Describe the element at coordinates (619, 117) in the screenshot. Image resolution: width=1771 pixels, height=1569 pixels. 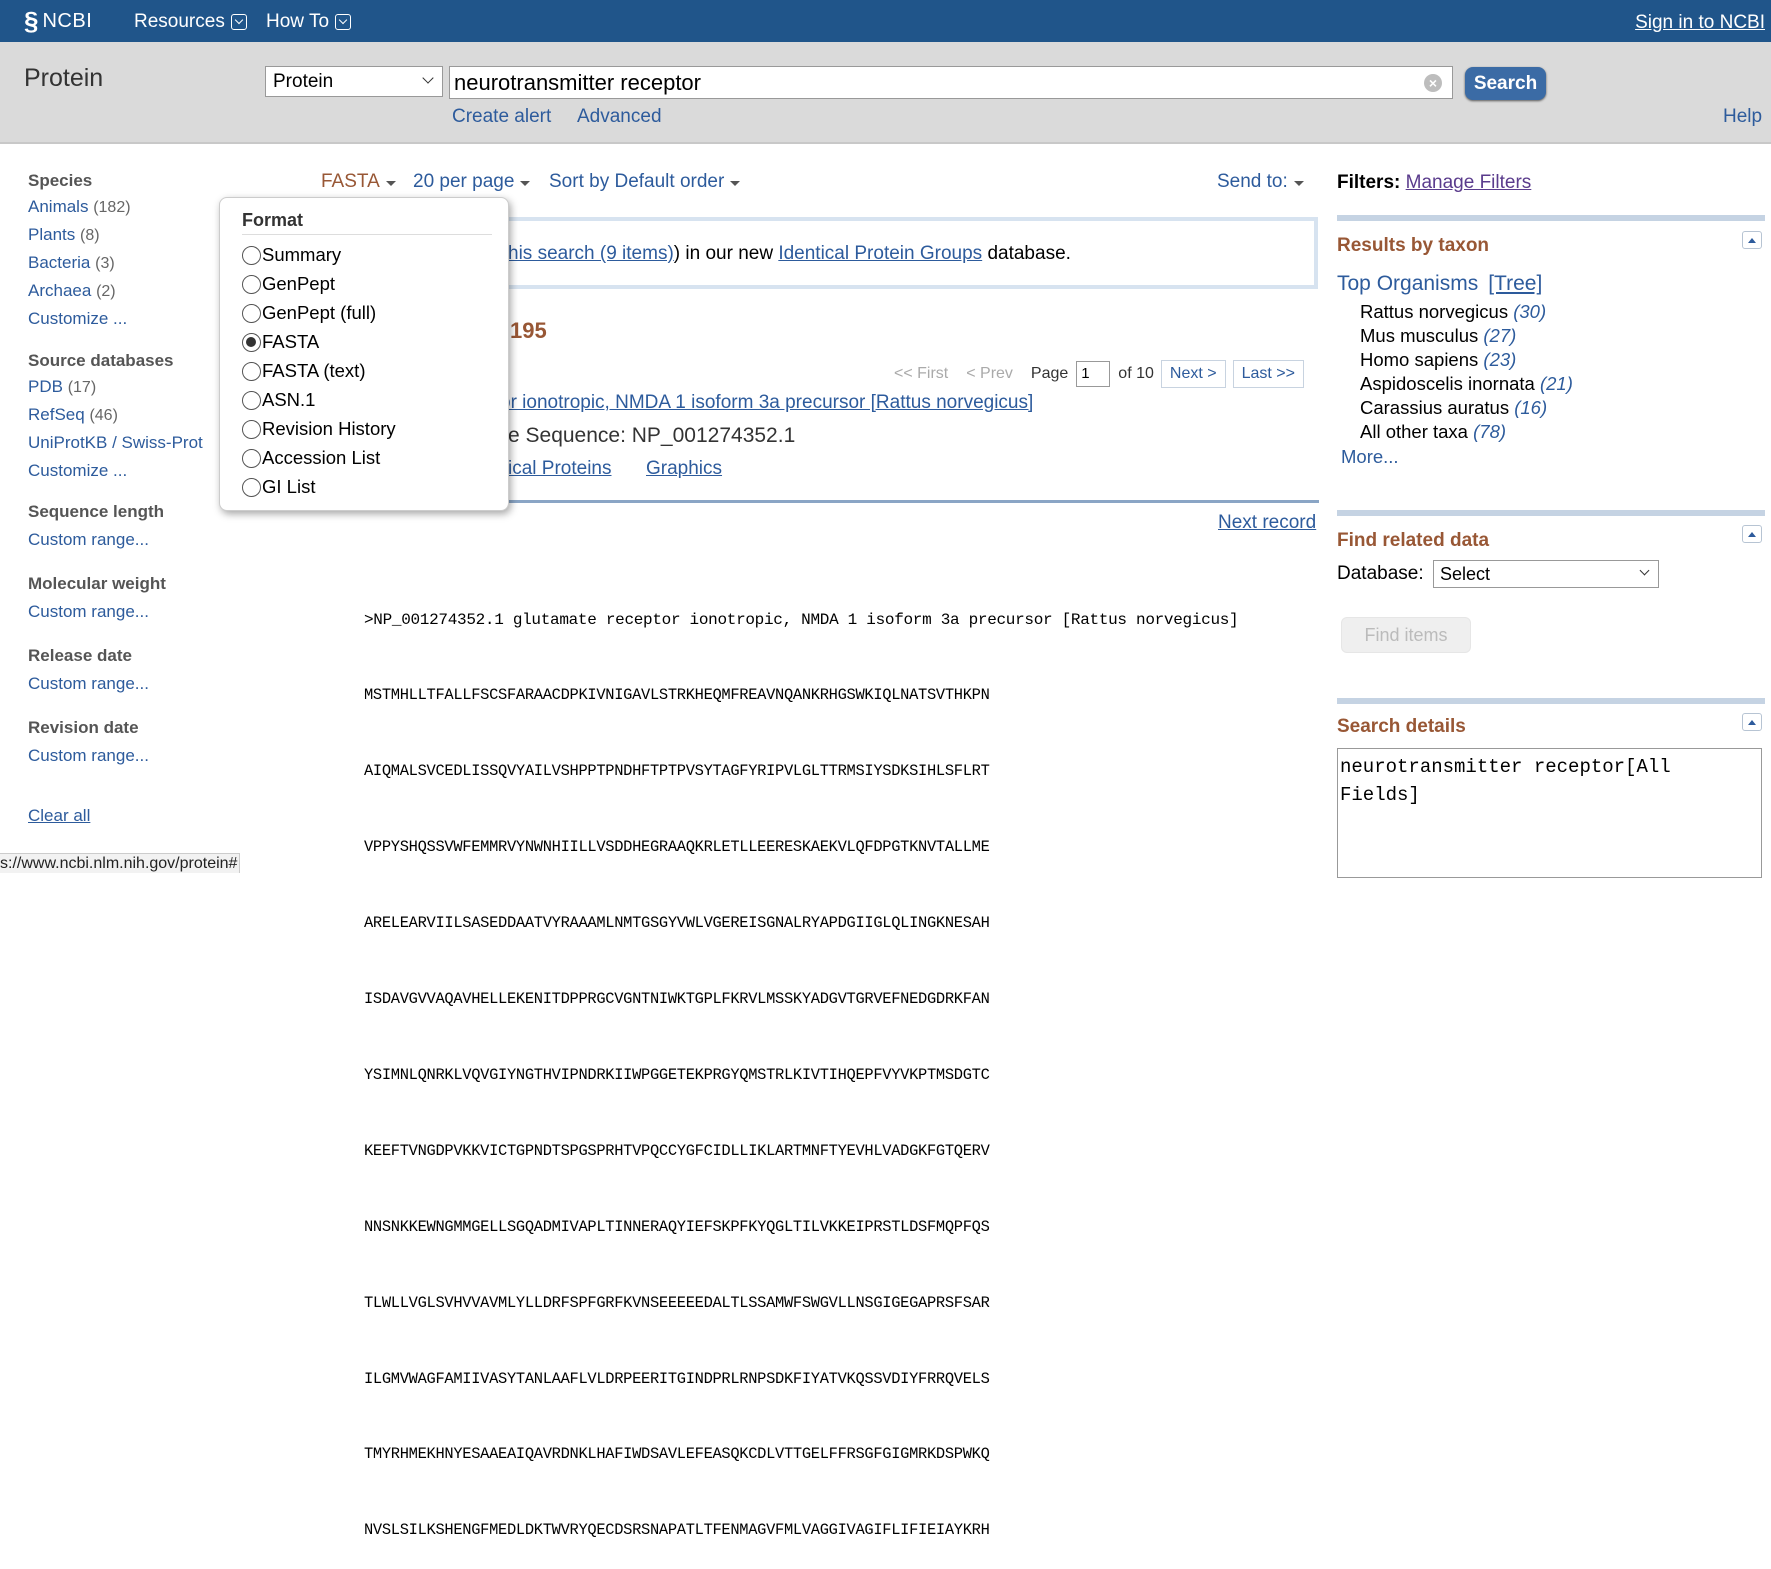
I see `advanced-search-link: Advanced` at that location.